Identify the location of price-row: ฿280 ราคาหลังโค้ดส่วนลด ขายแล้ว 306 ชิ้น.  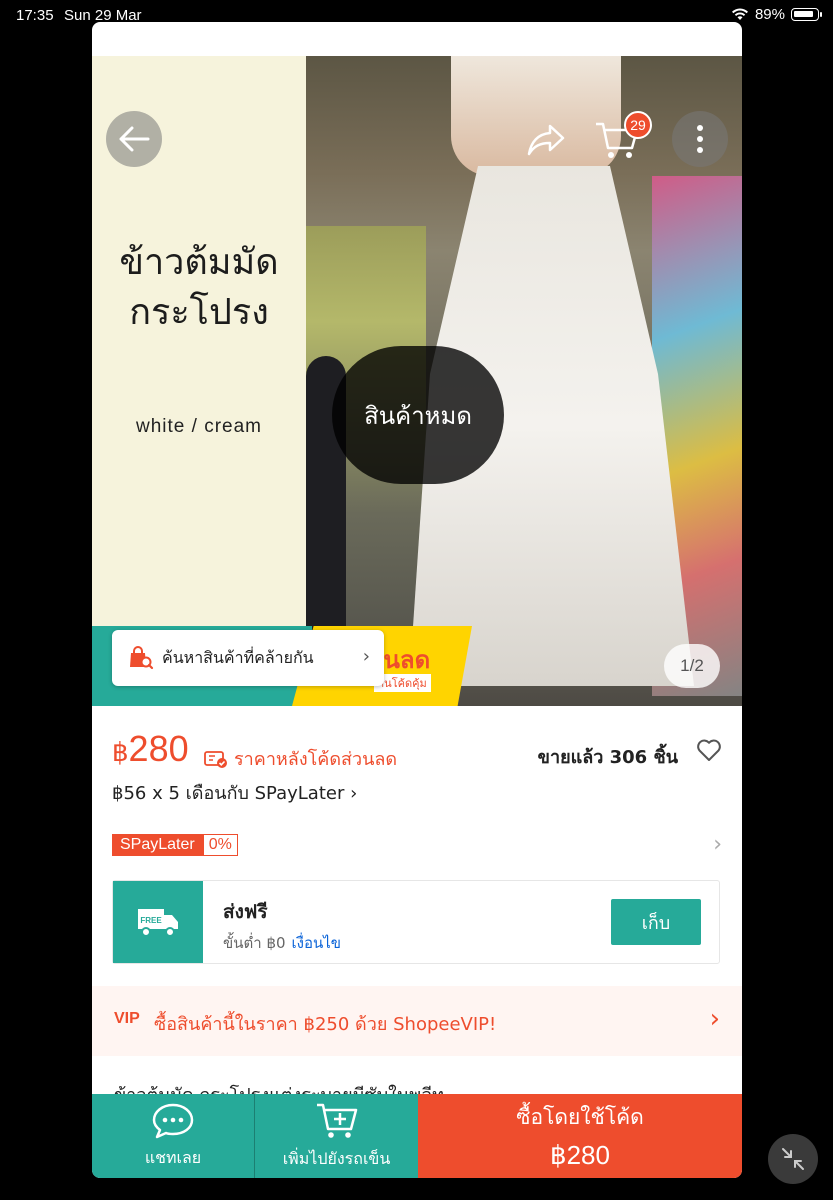
(417, 753).